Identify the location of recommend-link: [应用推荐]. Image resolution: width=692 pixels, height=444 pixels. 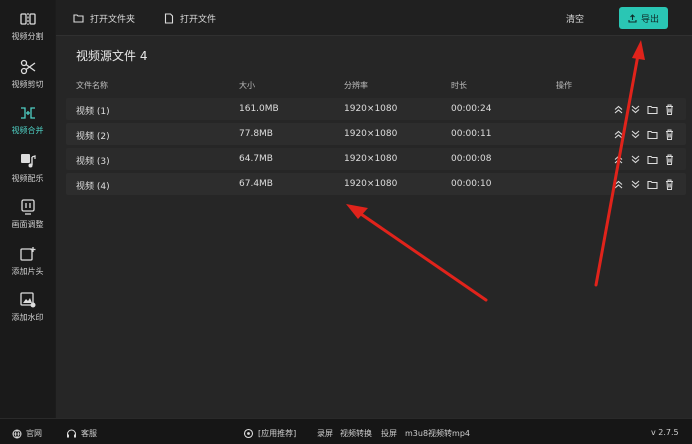
(269, 433).